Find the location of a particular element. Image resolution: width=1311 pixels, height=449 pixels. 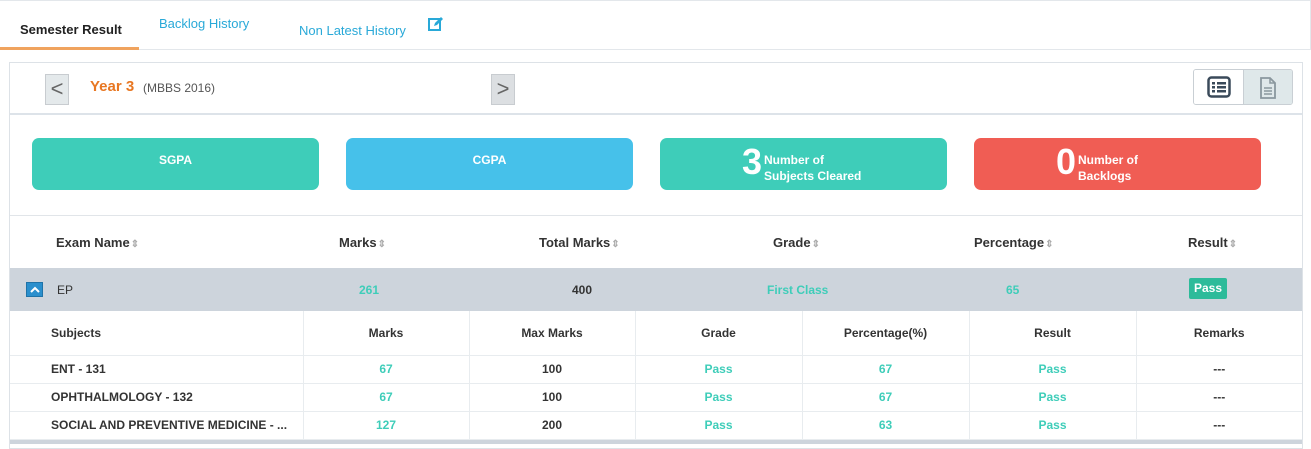

collapse-button is located at coordinates (34, 289).